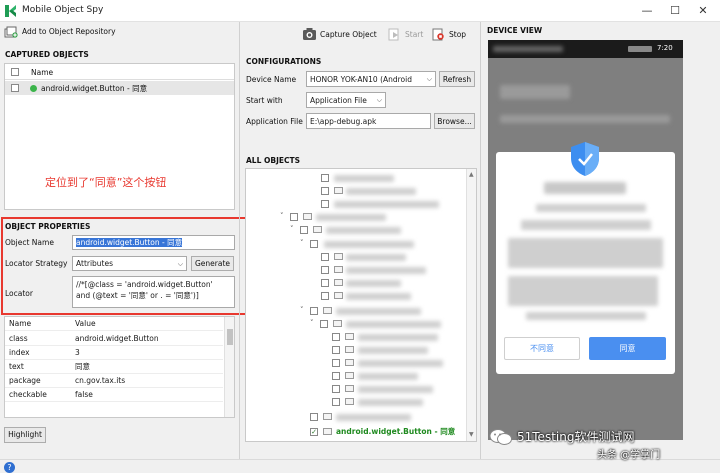 The width and height of the screenshot is (720, 473). What do you see at coordinates (106, 182) in the screenshot?
I see `annotation-text: 定位到了“同意”这个按钮` at bounding box center [106, 182].